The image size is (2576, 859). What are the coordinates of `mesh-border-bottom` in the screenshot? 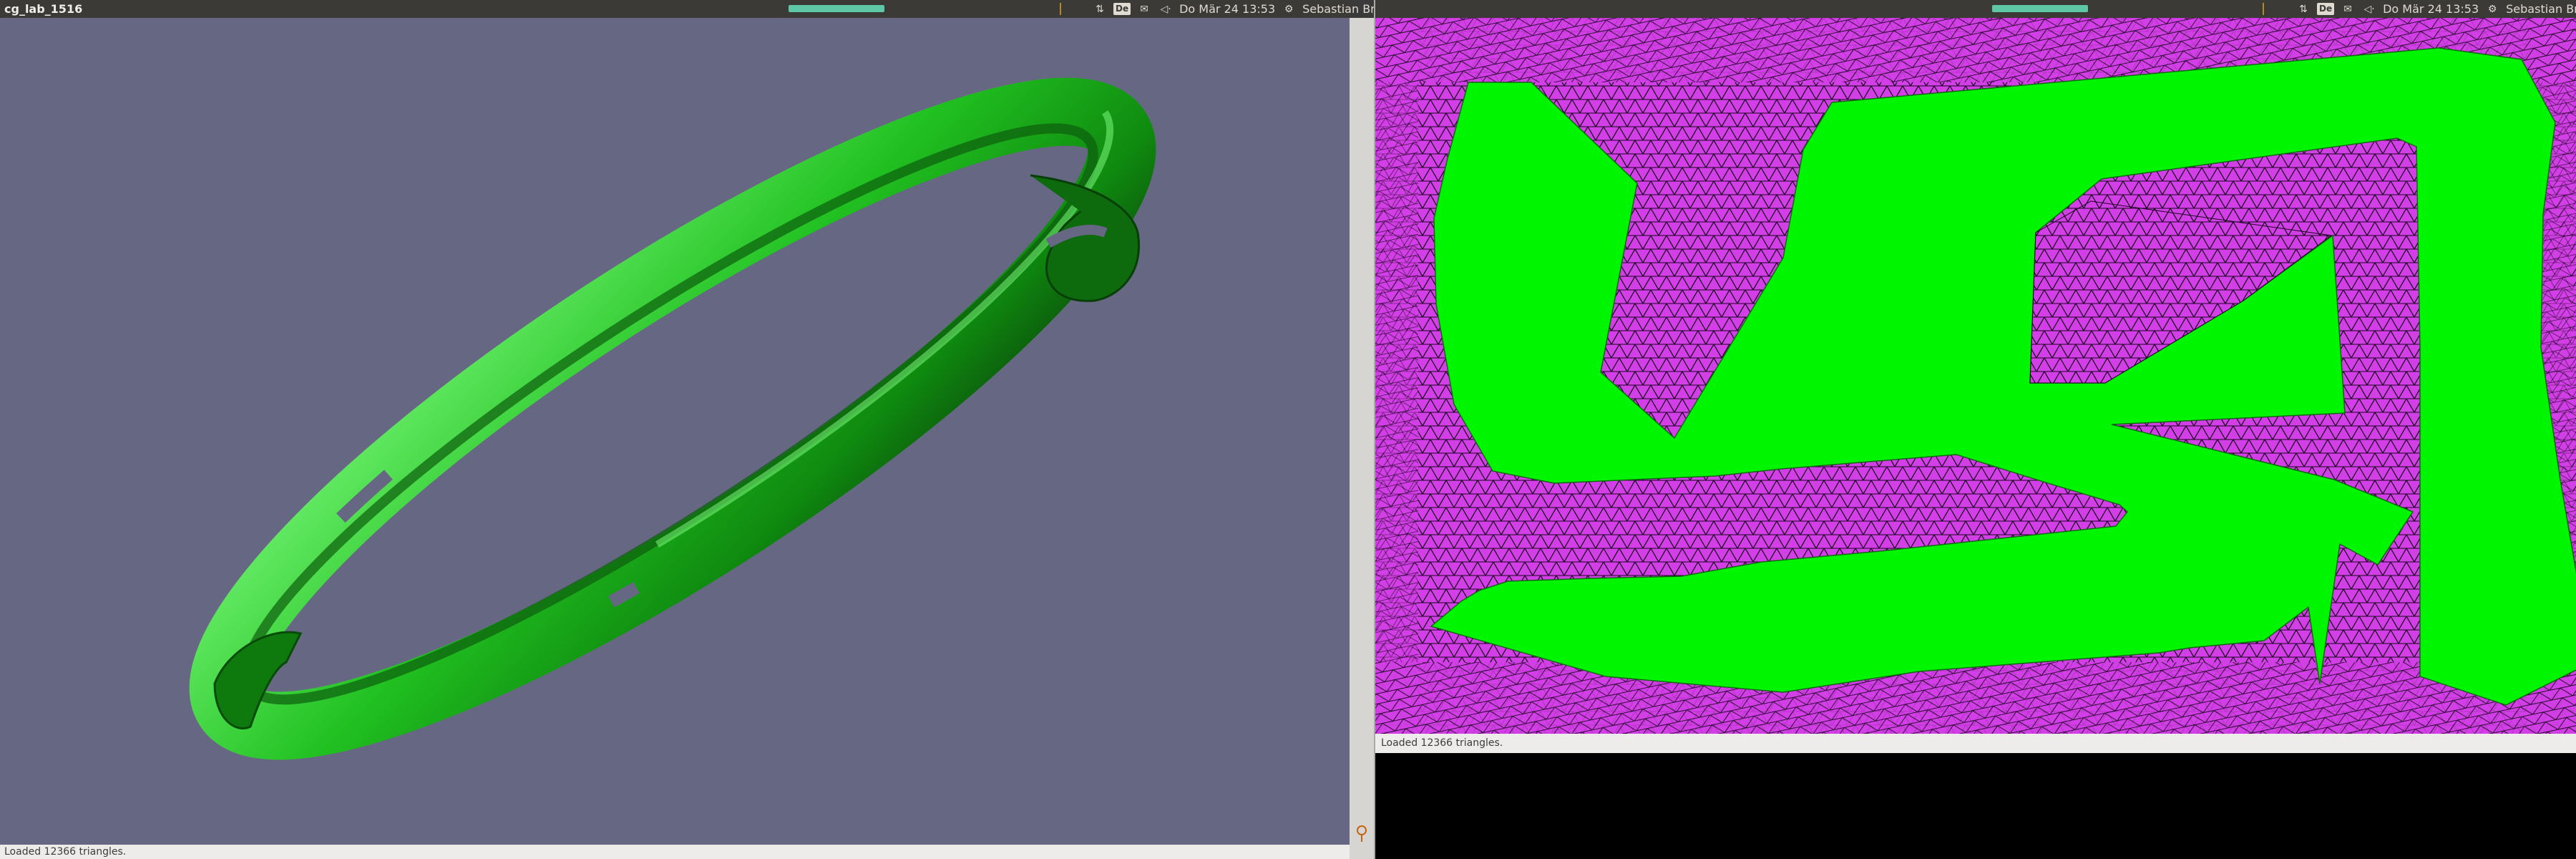 It's located at (1975, 698).